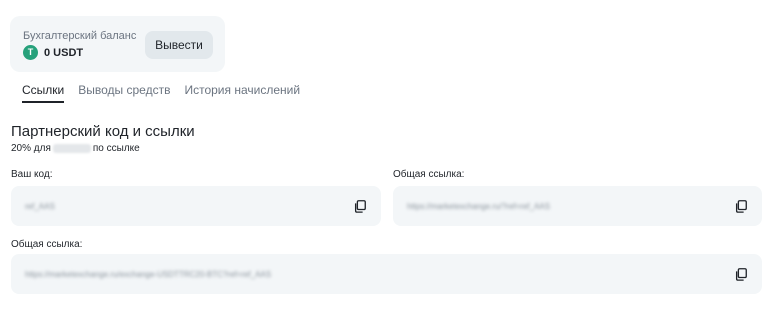  I want to click on subtitle-prefix: 20% для, so click(31, 148).